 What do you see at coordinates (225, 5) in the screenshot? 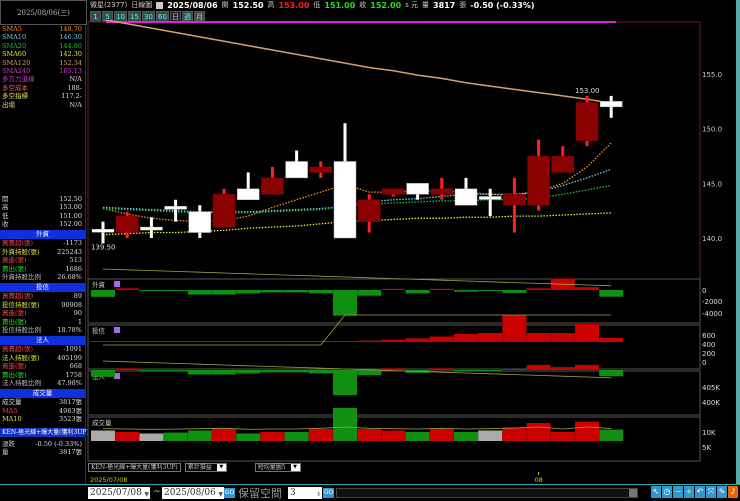
I see `open-label: 開` at bounding box center [225, 5].